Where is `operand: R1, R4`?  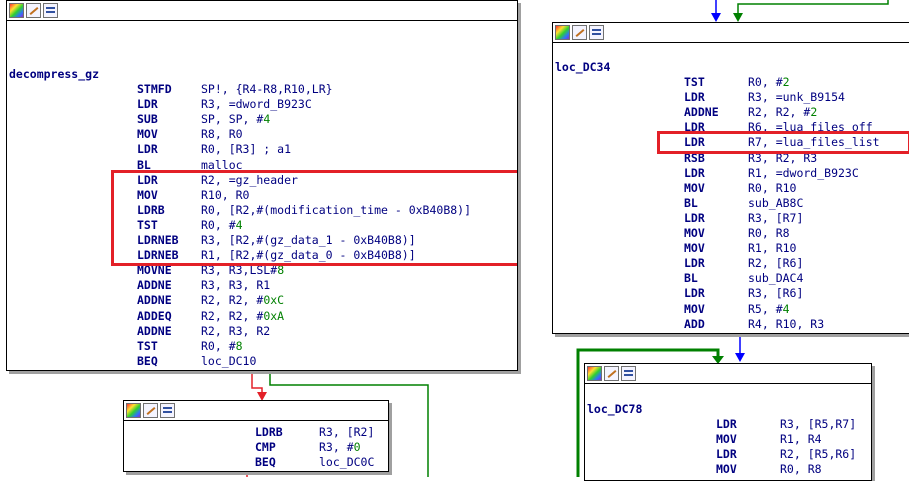 operand: R1, R4 is located at coordinates (801, 439).